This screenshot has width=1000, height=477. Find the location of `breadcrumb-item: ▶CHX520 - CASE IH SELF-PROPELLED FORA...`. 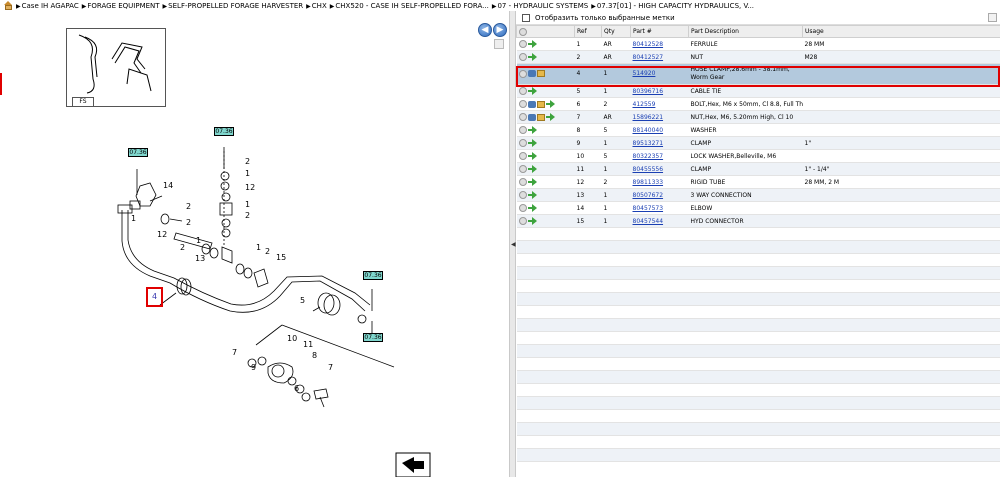

breadcrumb-item: ▶CHX520 - CASE IH SELF-PROPELLED FORA... is located at coordinates (409, 6).